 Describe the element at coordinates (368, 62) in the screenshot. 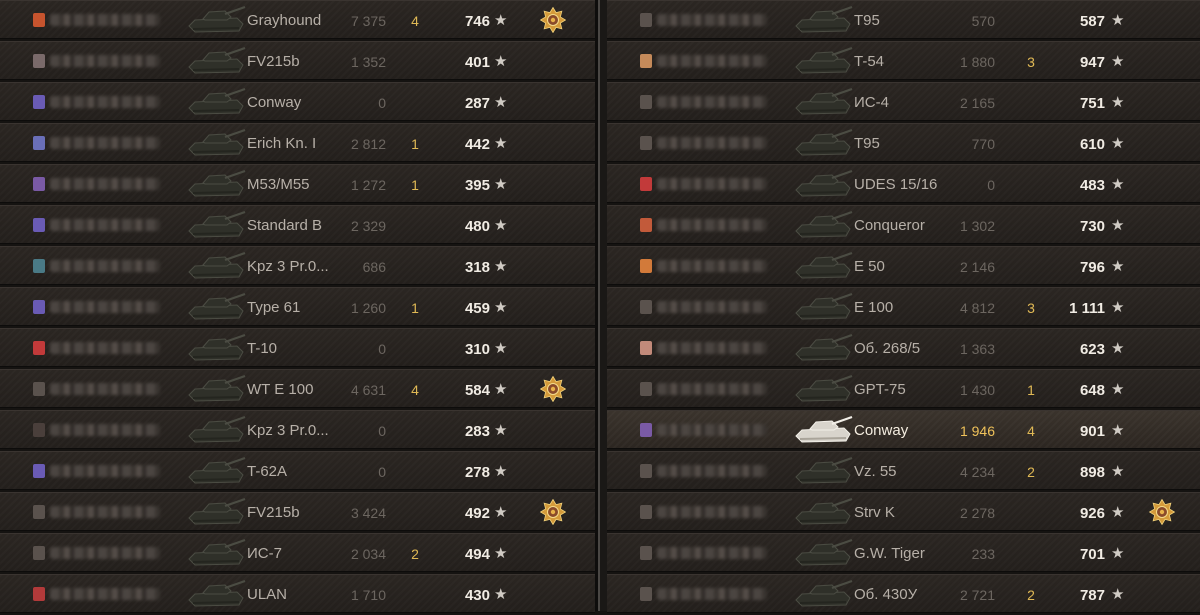

I see `damage-value: 1 352` at that location.